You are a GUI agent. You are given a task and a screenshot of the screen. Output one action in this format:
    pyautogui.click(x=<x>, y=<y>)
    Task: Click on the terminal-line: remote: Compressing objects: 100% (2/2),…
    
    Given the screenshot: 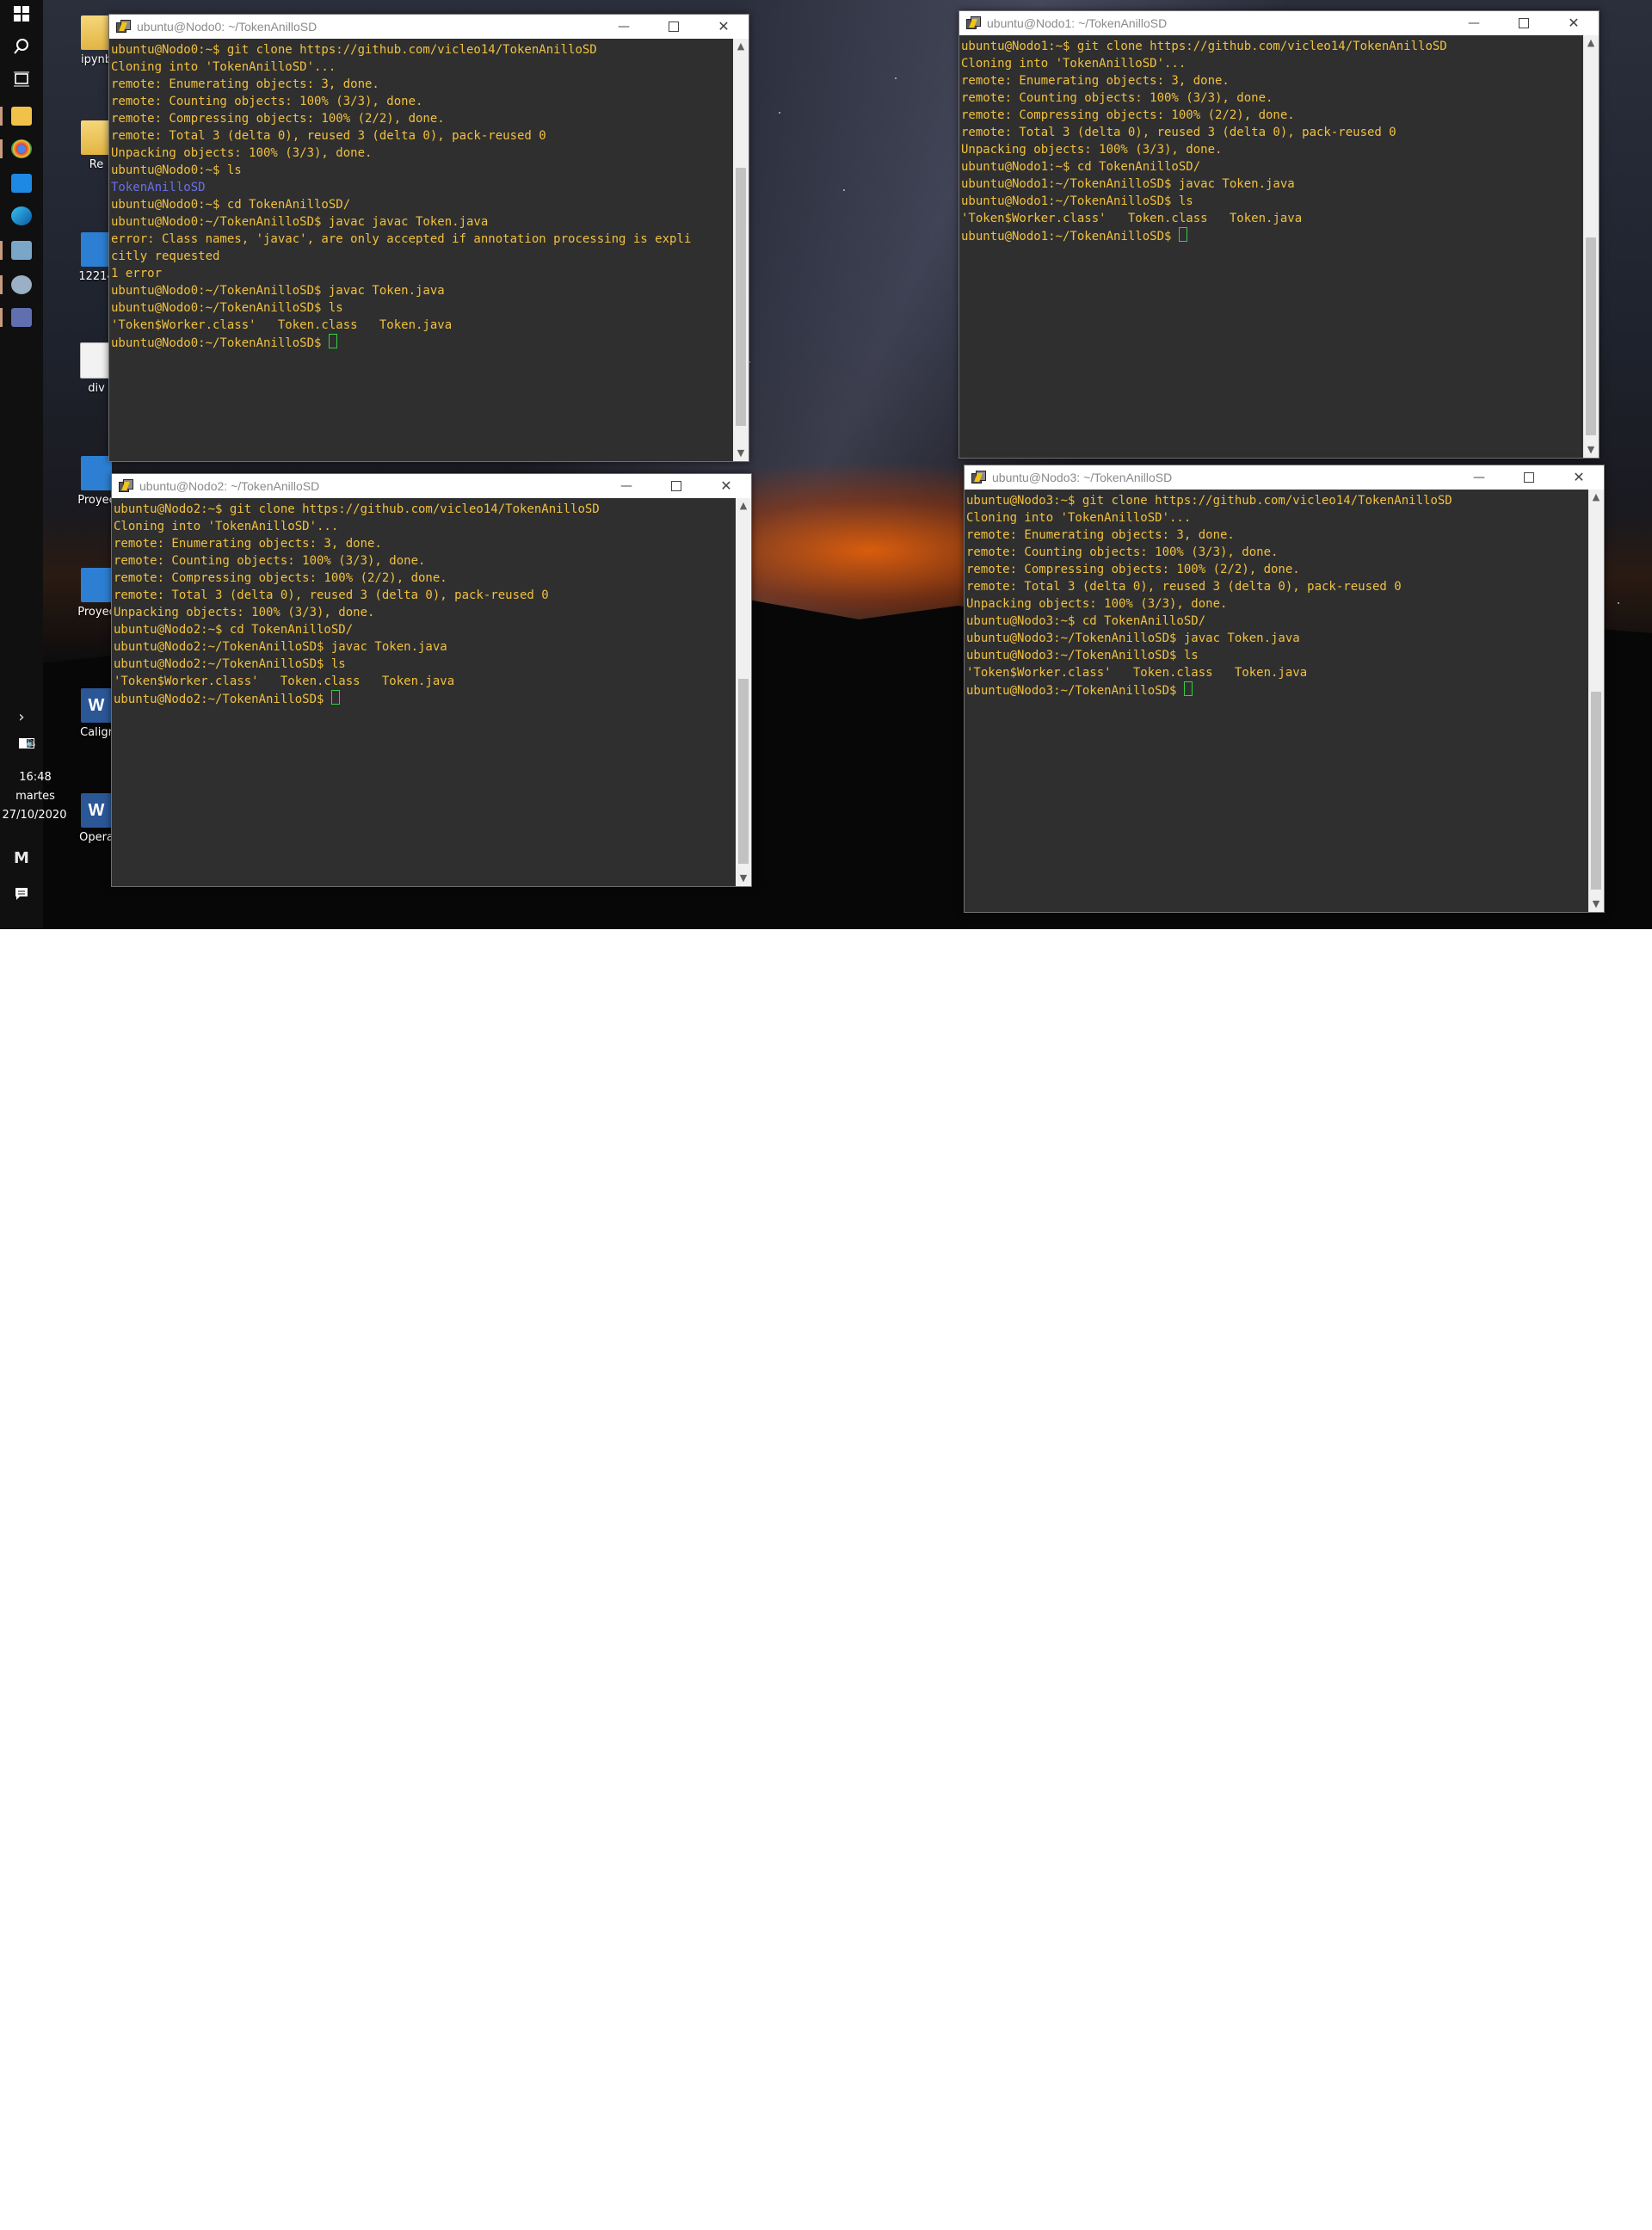 What is the action you would take?
    pyautogui.click(x=1272, y=115)
    